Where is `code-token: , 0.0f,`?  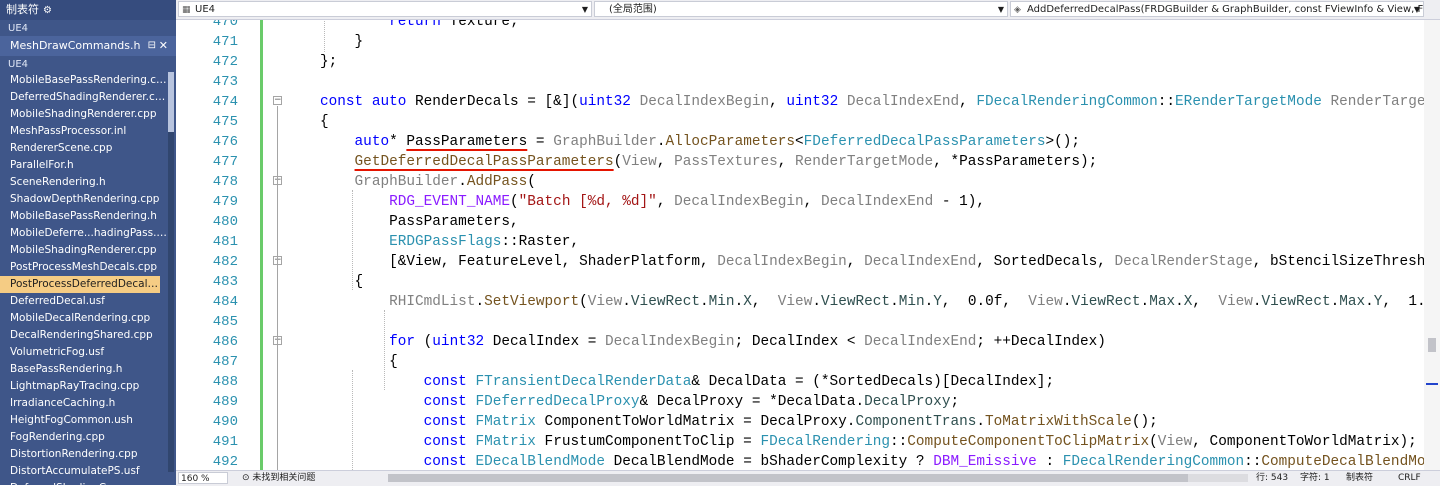 code-token: , 0.0f, is located at coordinates (985, 302).